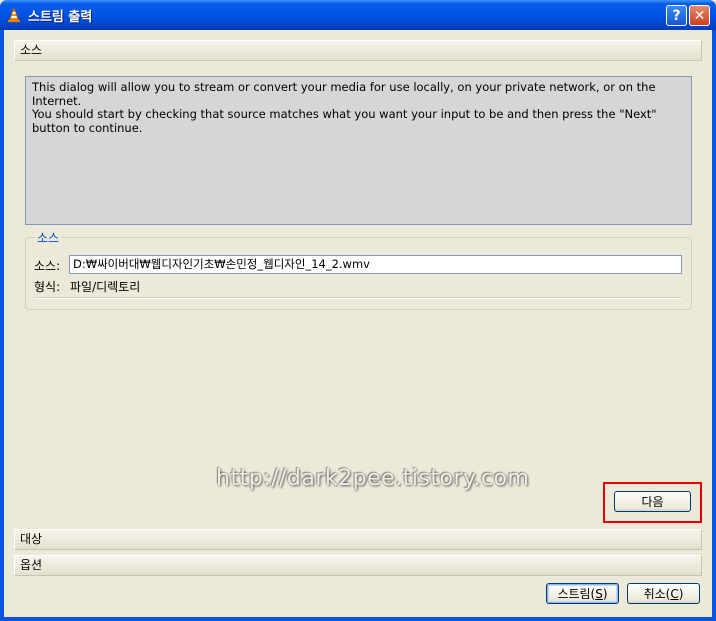 The image size is (716, 621). I want to click on help-icon: ?, so click(676, 15).